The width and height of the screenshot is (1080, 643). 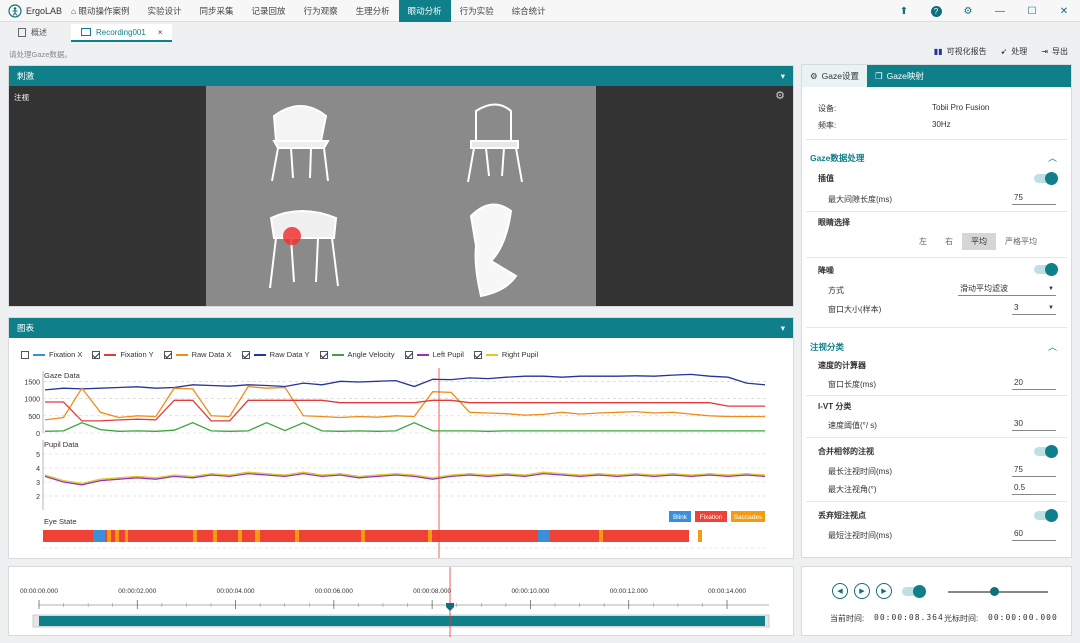 I want to click on close-window-button: ✕, so click(x=1064, y=11).